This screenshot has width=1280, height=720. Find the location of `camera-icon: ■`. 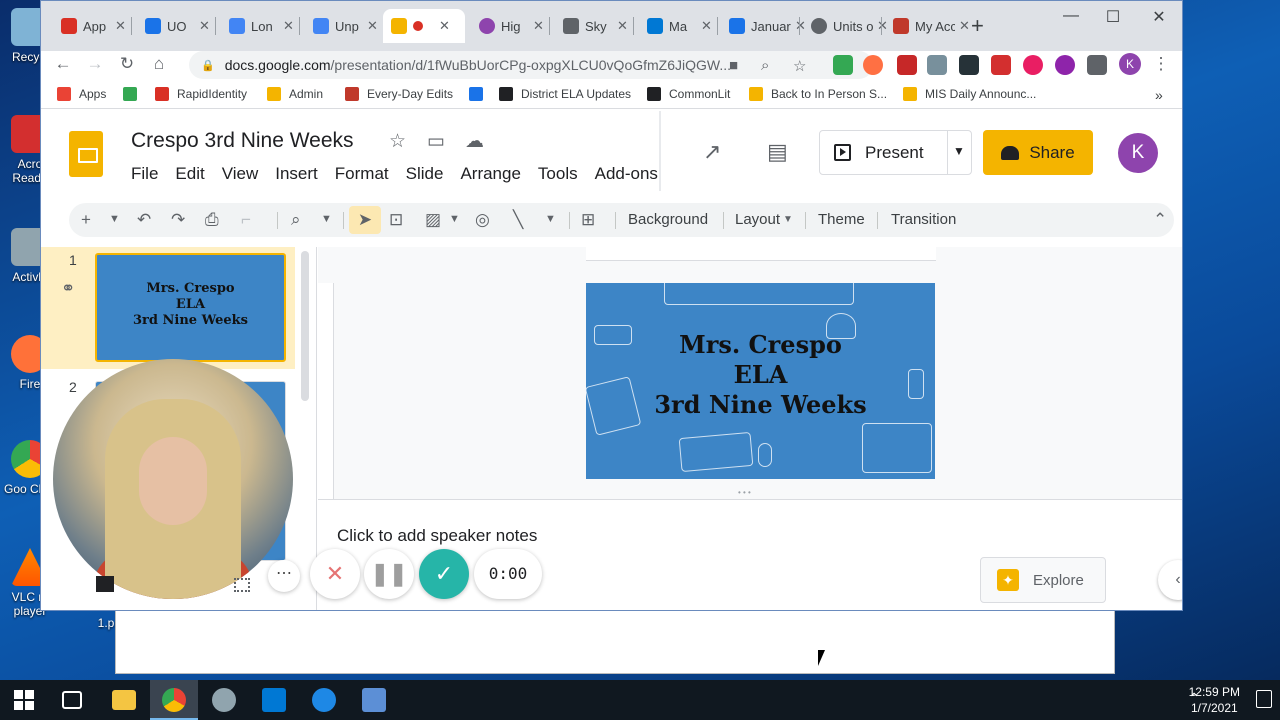

camera-icon: ■ is located at coordinates (733, 65).